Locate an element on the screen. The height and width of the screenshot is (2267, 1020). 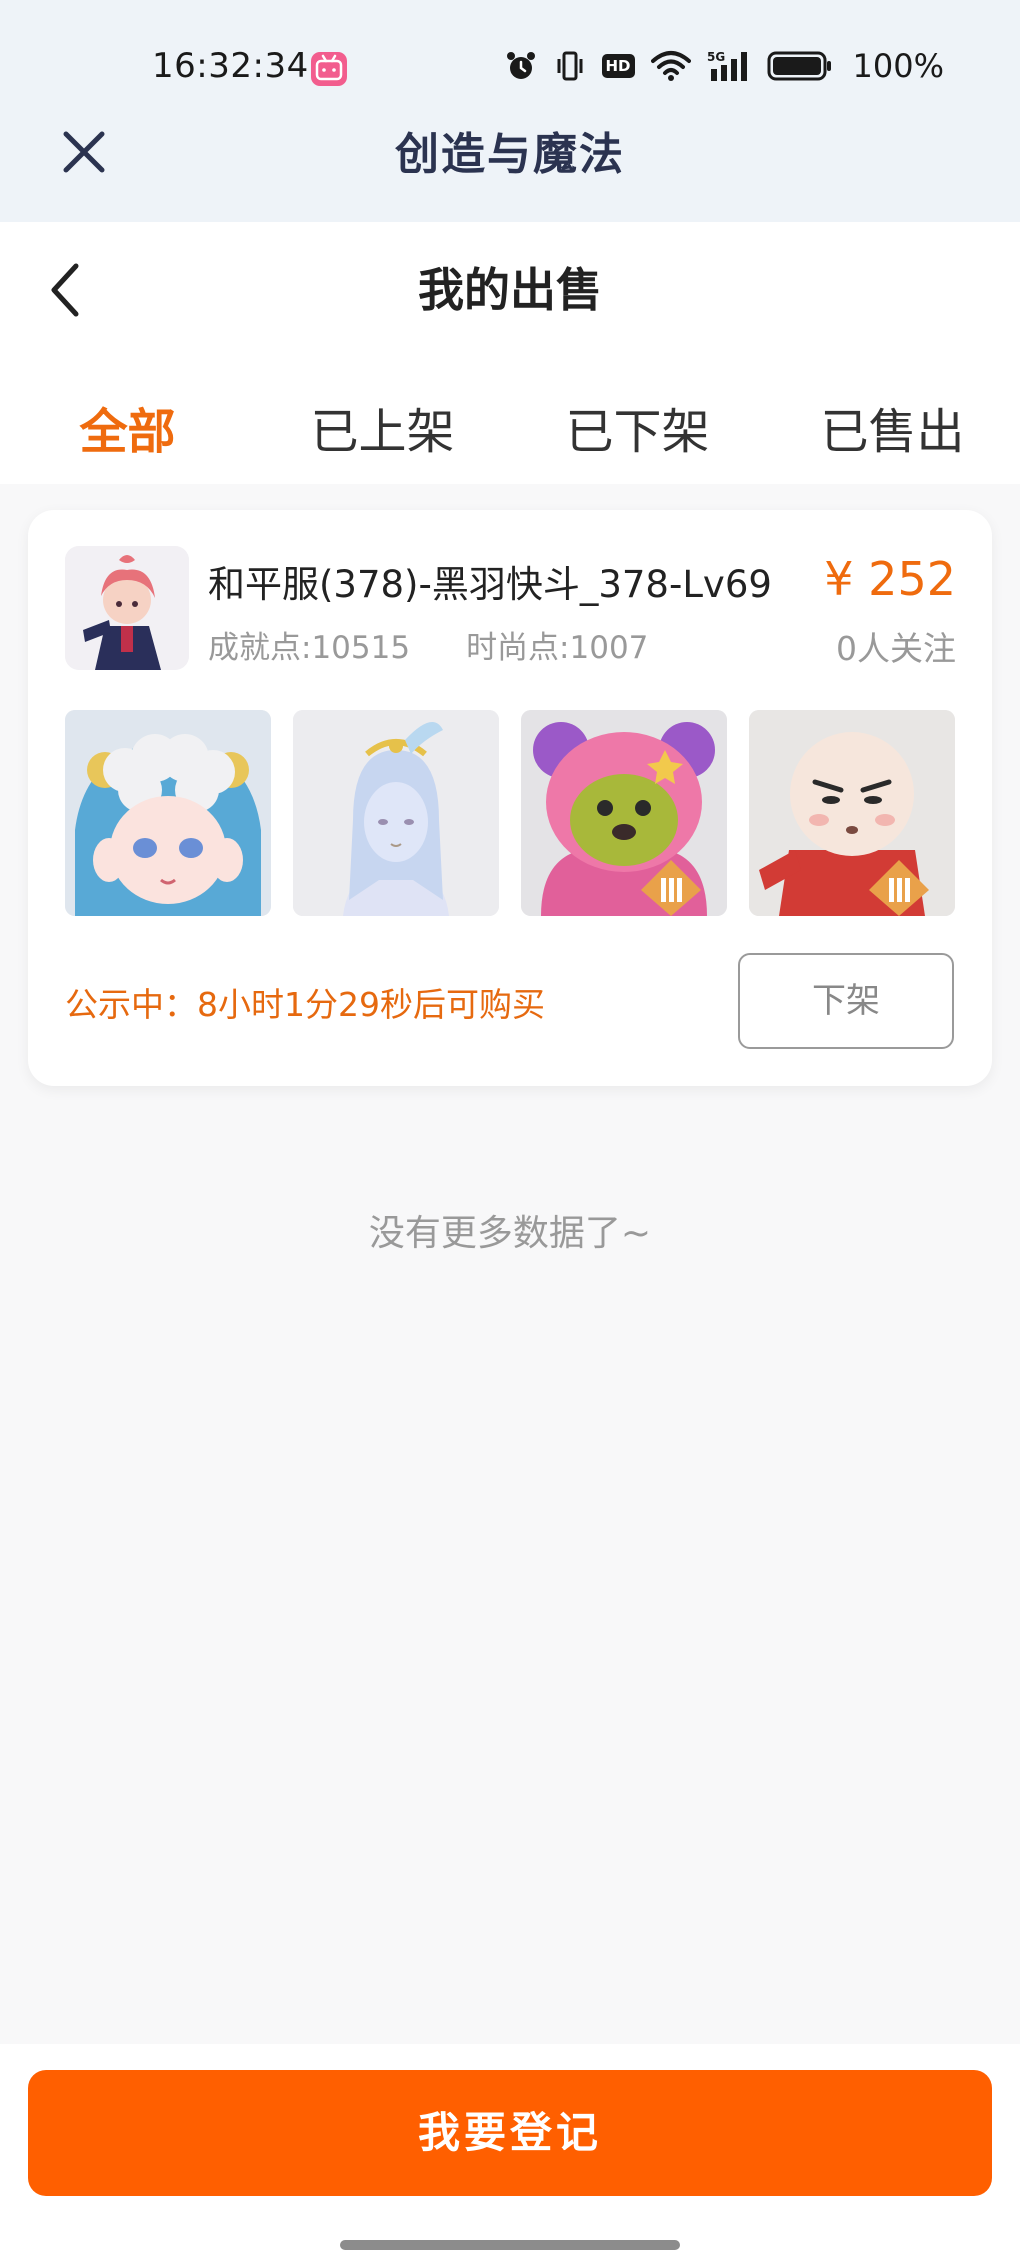
status-time: 16:32:34 is located at coordinates (230, 66).